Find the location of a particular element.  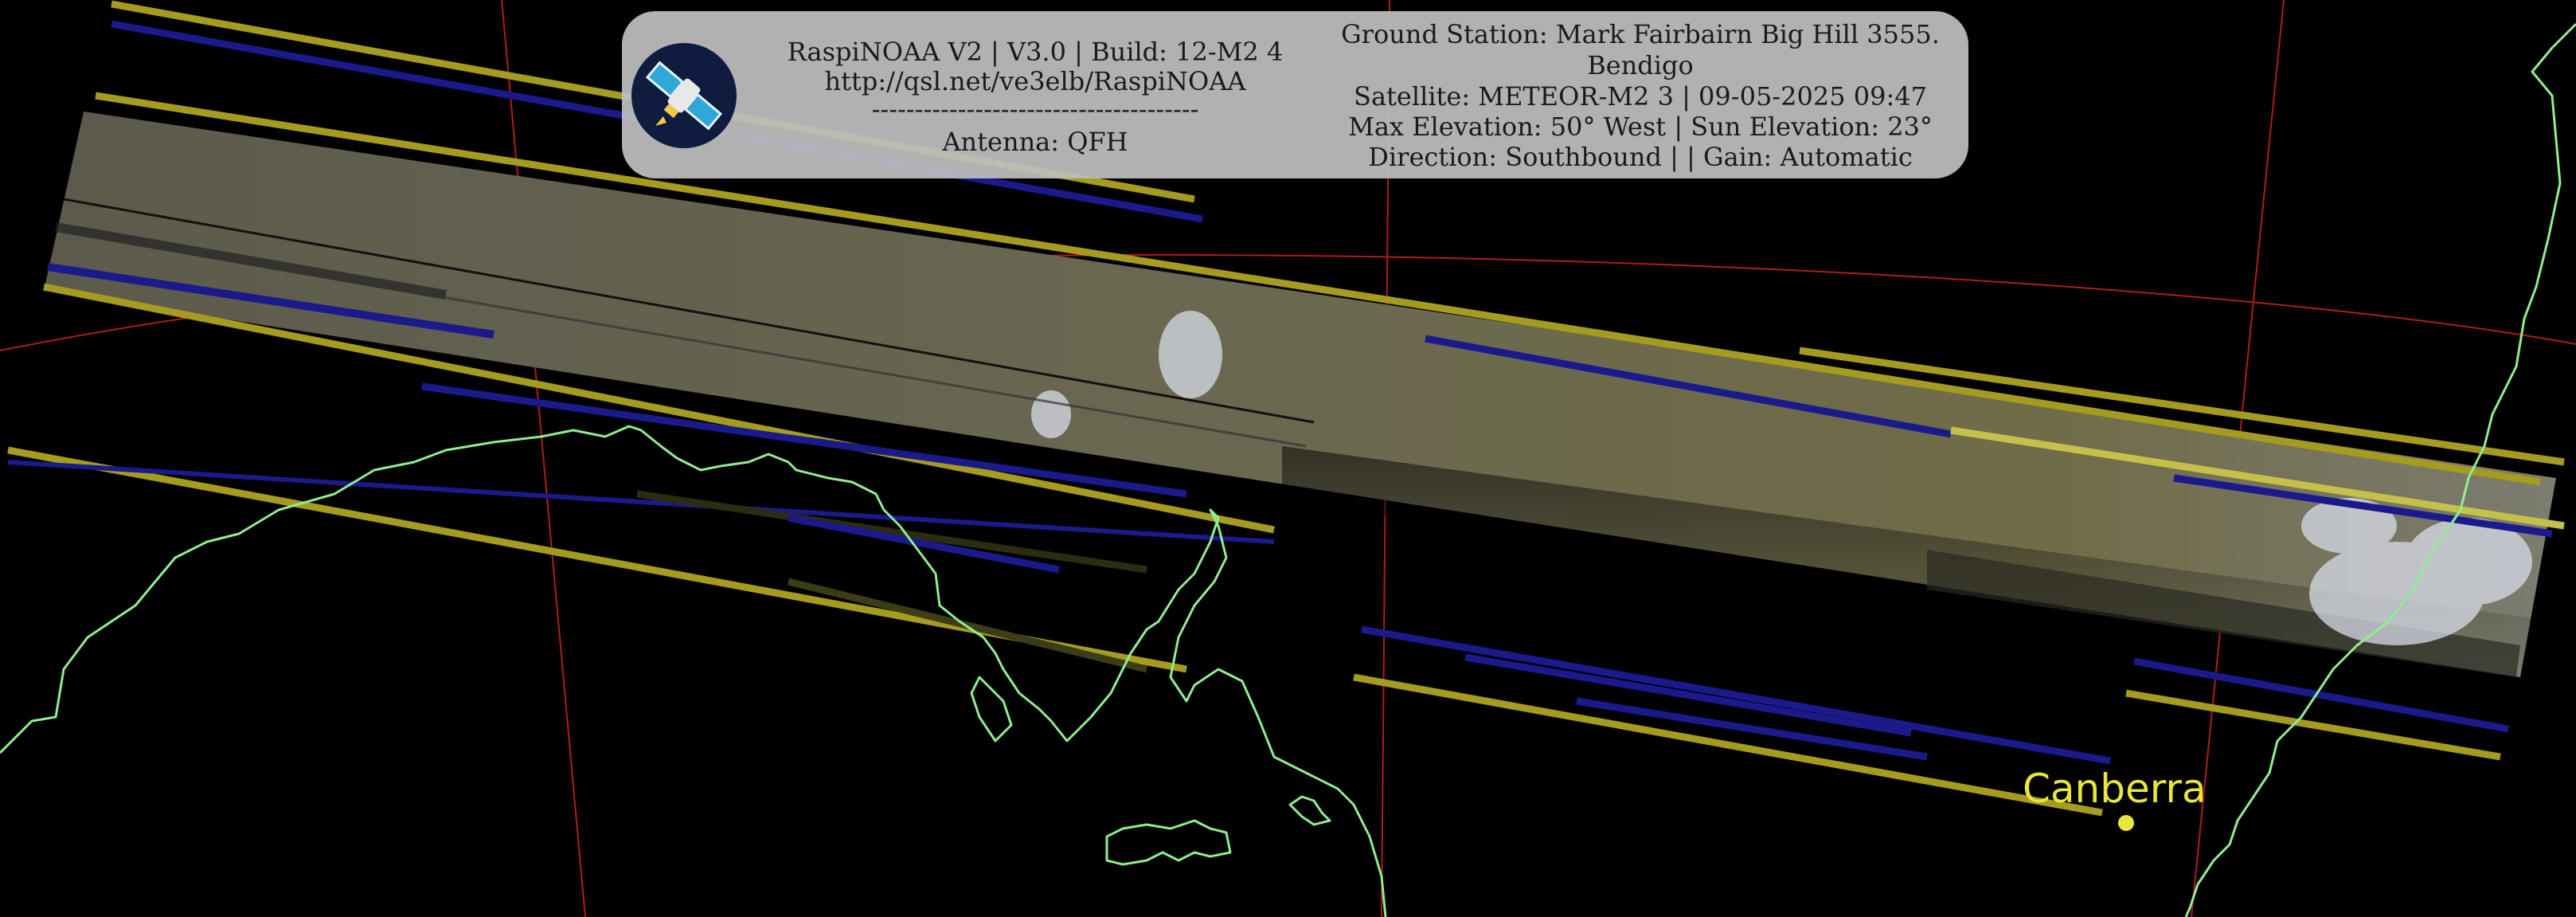

island-coastline is located at coordinates (1168, 842).